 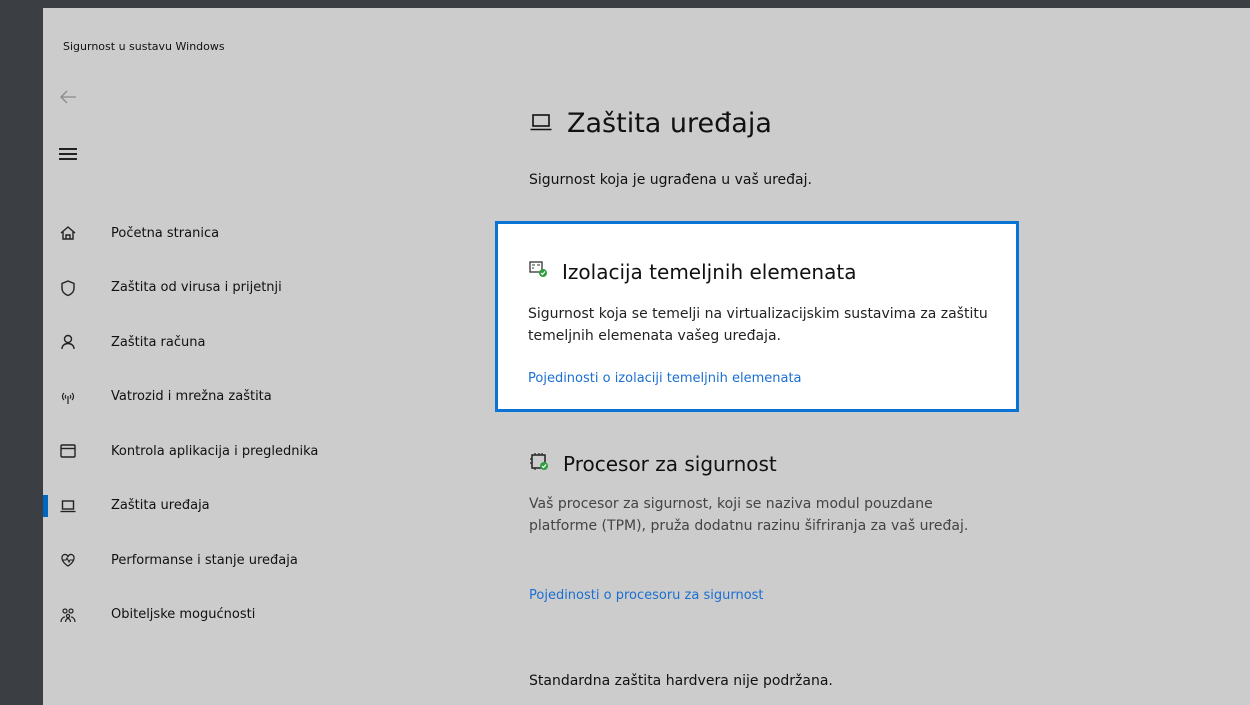 I want to click on sidebar-item-label: Performanse i stanje uređaja, so click(x=204, y=560).